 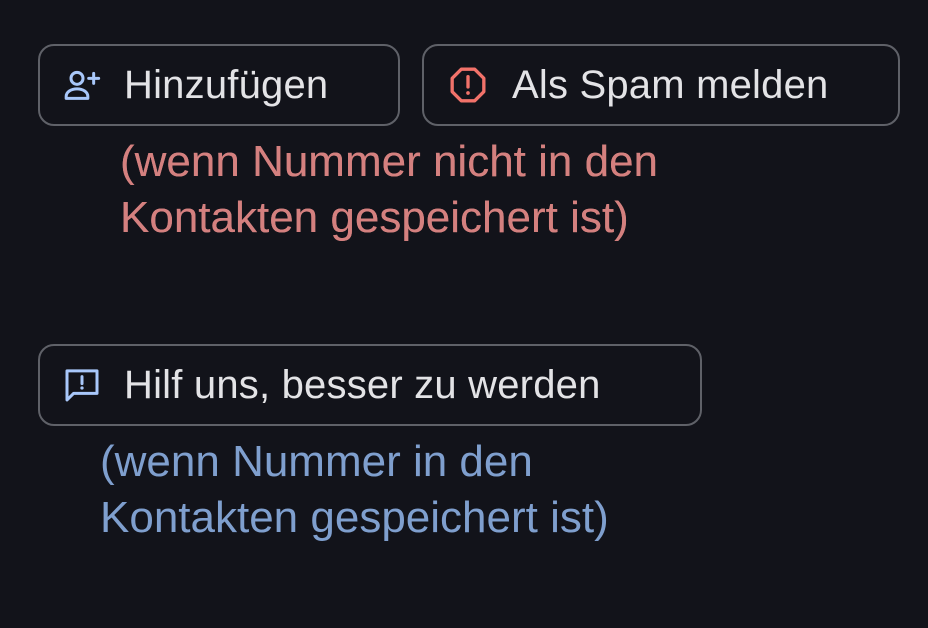 I want to click on report-spam-button: Als Spam melden, so click(x=661, y=85).